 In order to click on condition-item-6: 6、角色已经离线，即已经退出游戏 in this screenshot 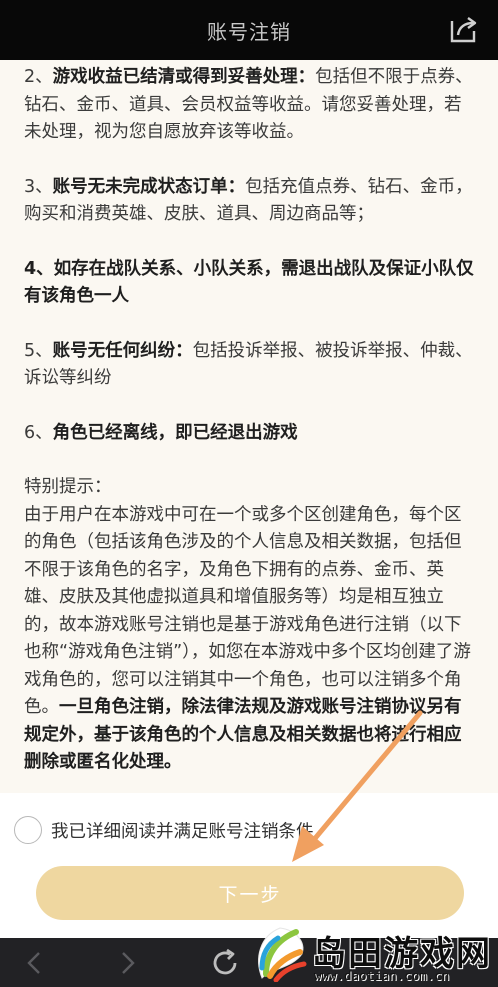, I will do `click(161, 432)`.